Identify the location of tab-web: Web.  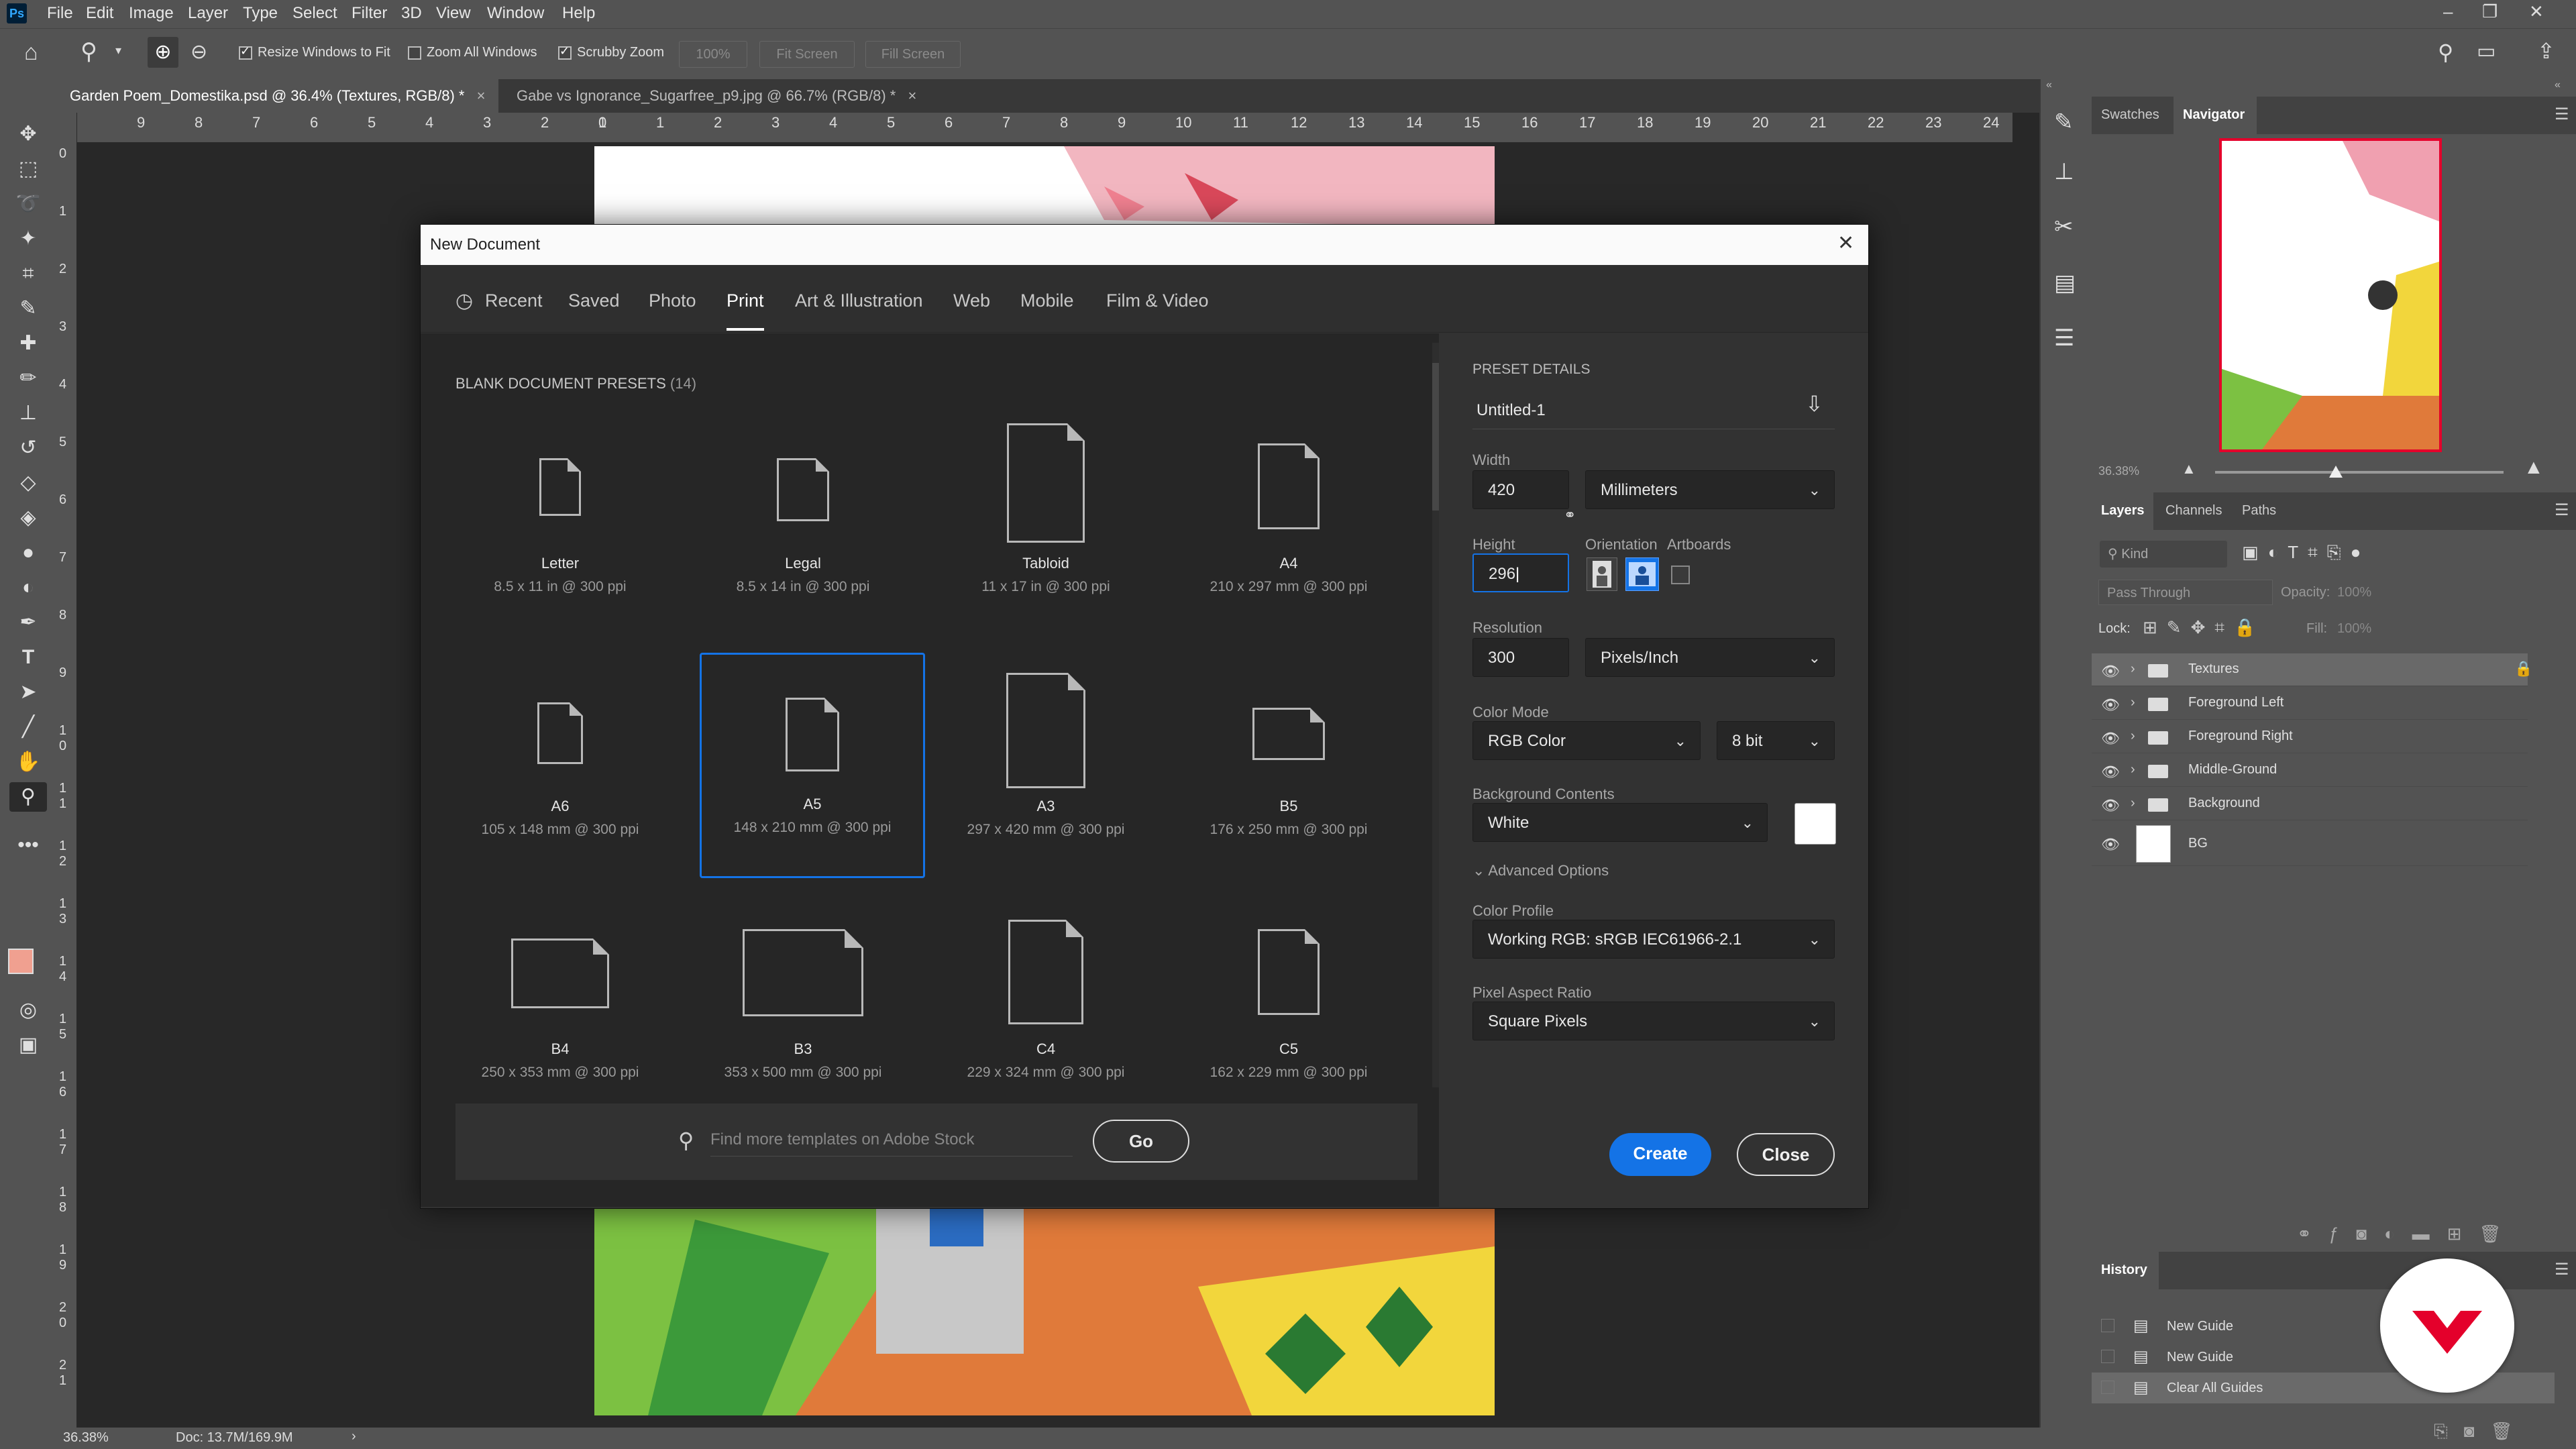
(971, 300).